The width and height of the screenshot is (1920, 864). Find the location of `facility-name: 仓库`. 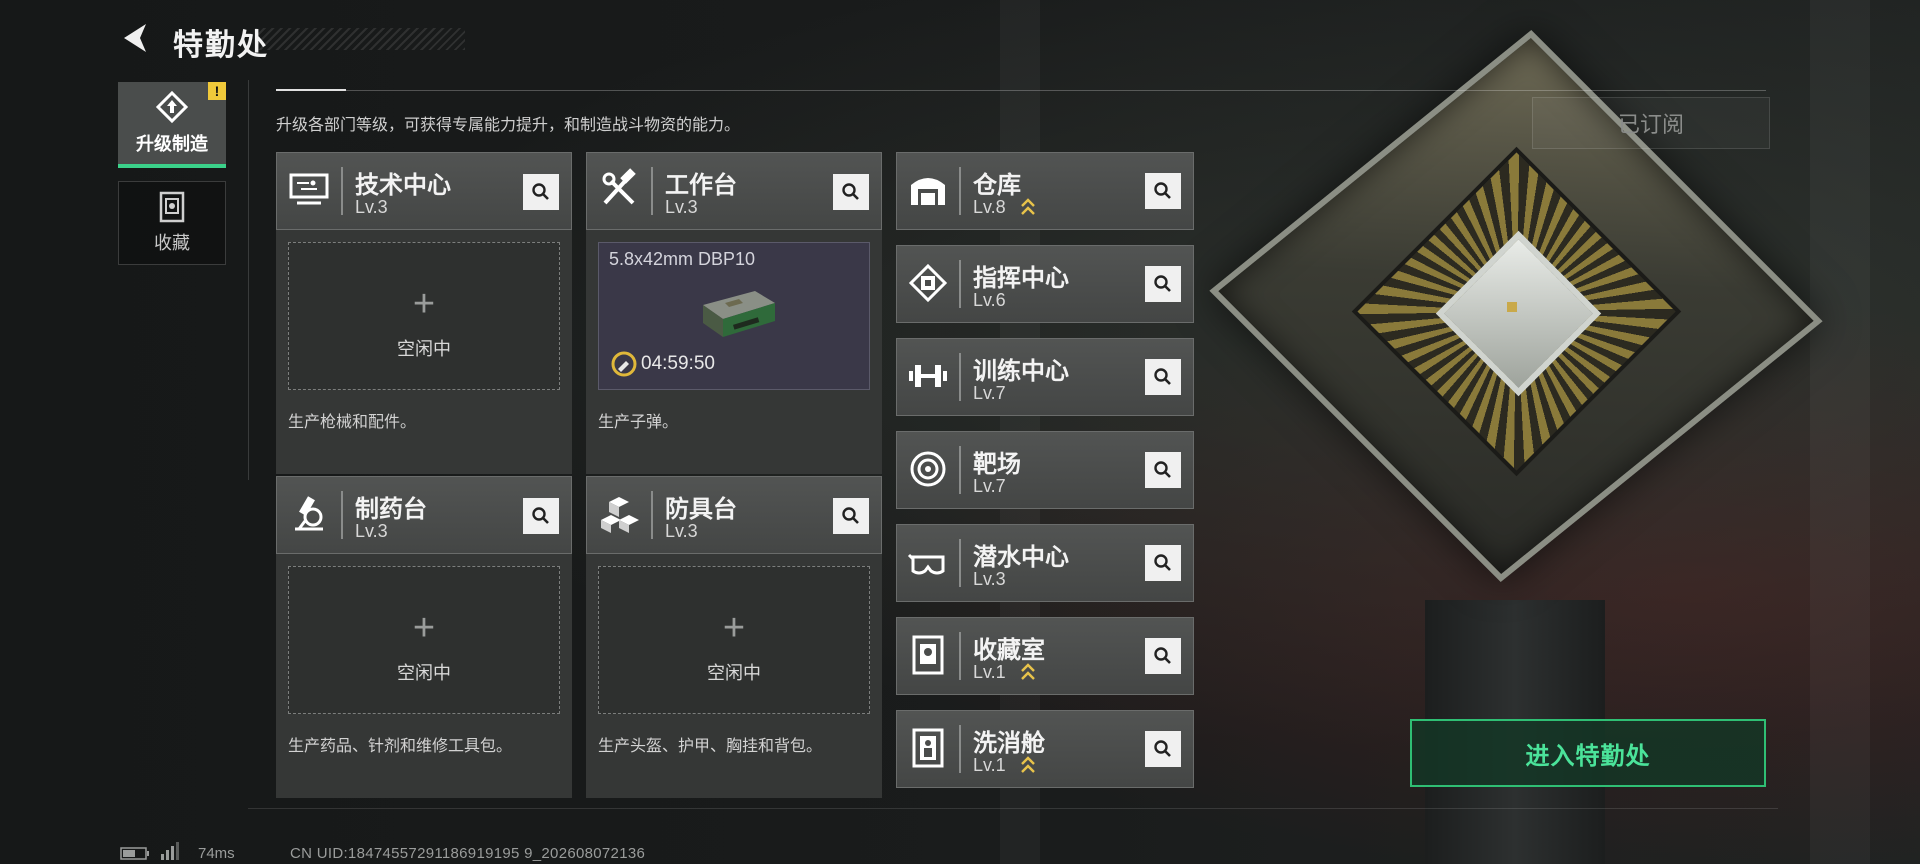

facility-name: 仓库 is located at coordinates (997, 185).